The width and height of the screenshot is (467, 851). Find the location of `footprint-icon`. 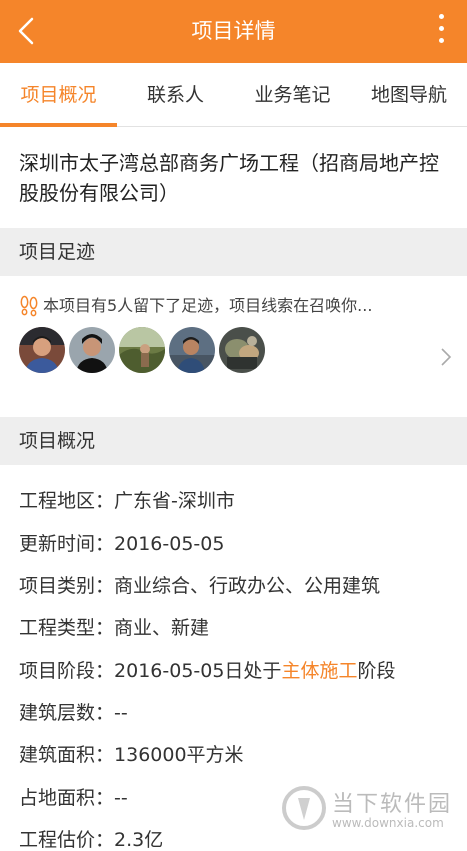

footprint-icon is located at coordinates (29, 306).